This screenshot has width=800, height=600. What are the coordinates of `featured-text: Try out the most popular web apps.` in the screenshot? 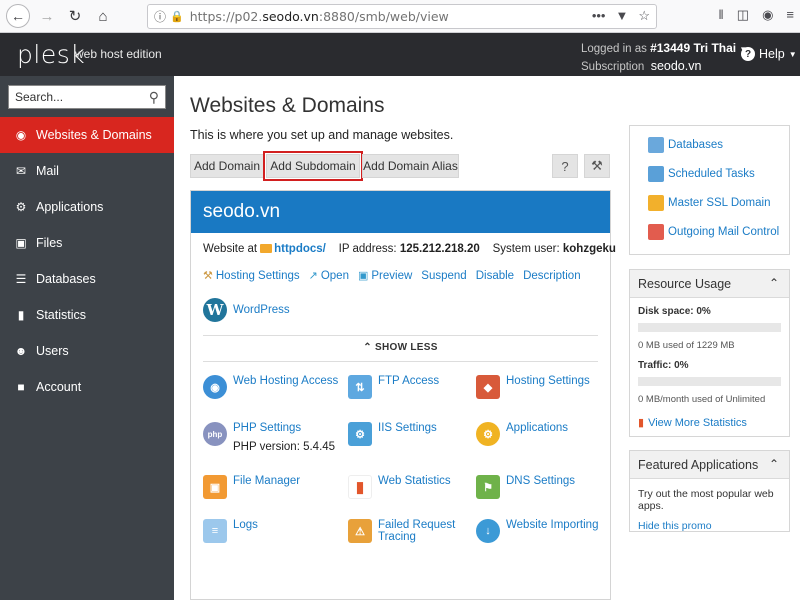 It's located at (706, 500).